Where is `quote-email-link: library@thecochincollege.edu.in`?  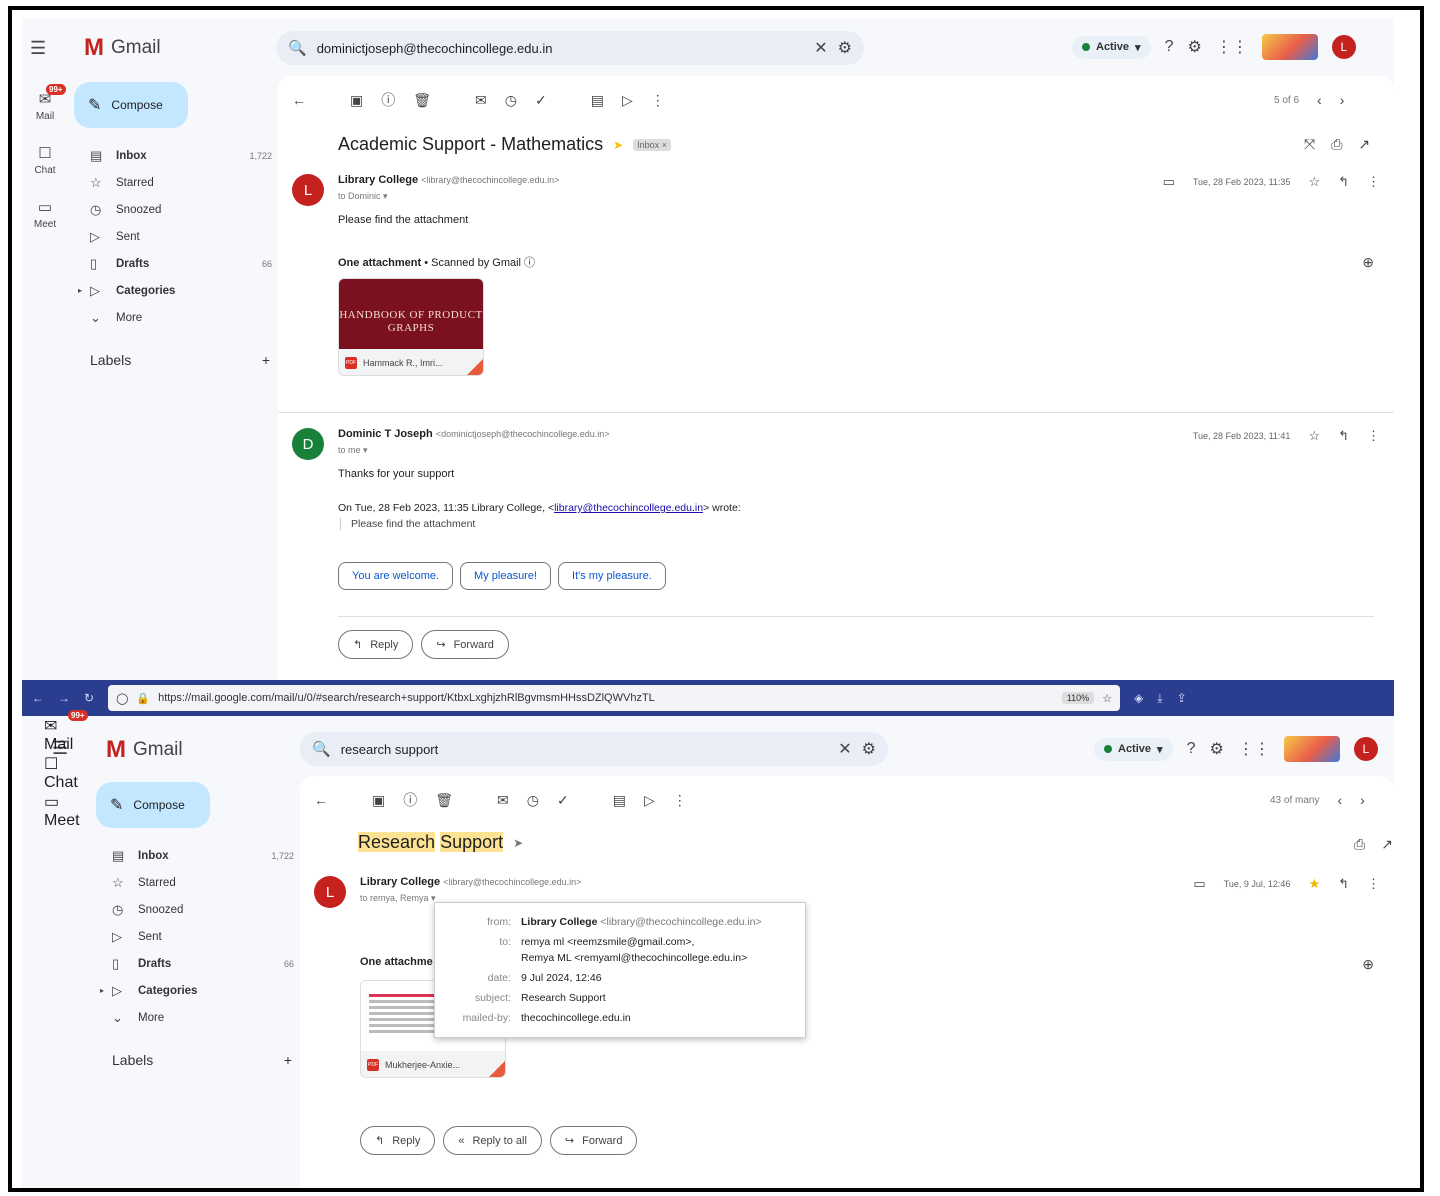
quote-email-link: library@thecochincollege.edu.in is located at coordinates (628, 508).